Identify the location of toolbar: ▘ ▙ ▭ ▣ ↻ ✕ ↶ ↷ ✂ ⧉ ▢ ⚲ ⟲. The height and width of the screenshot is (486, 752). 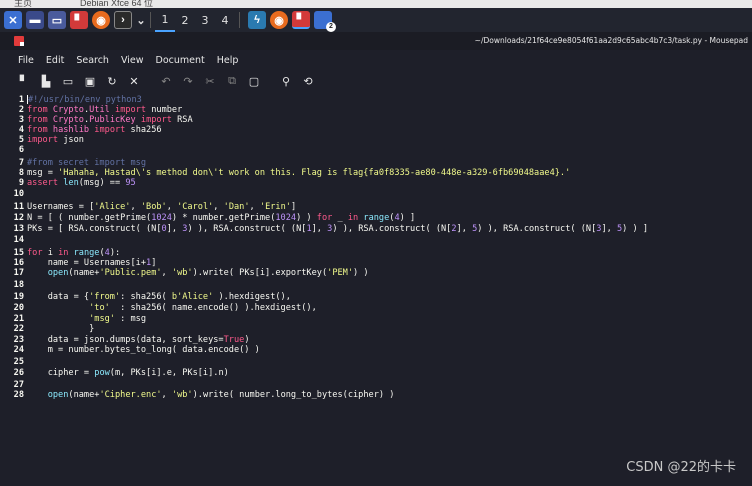
(376, 81).